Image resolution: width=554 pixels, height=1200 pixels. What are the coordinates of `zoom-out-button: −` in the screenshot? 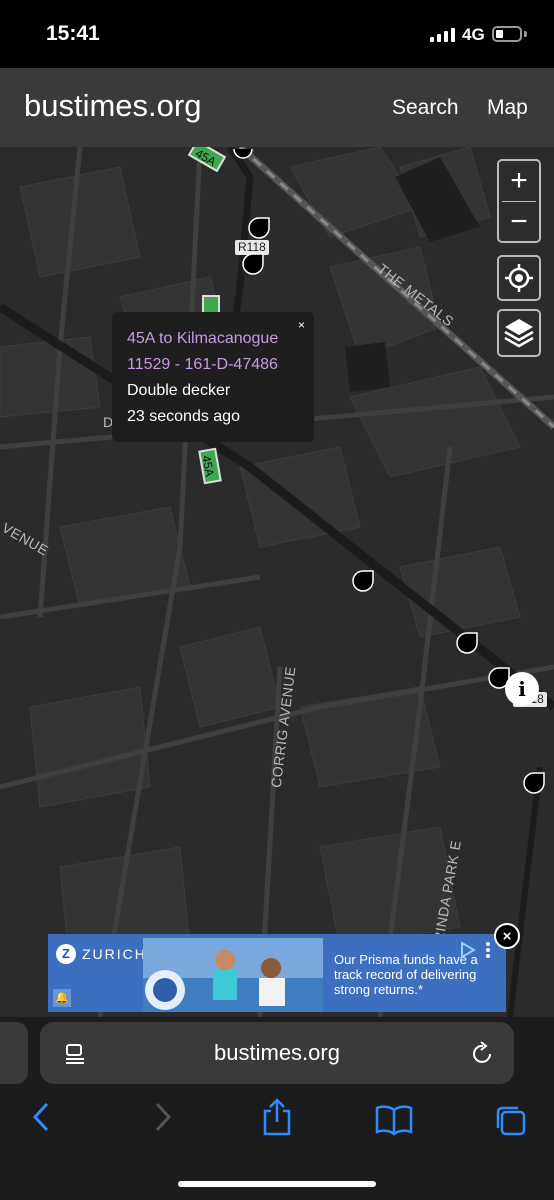 It's located at (519, 222).